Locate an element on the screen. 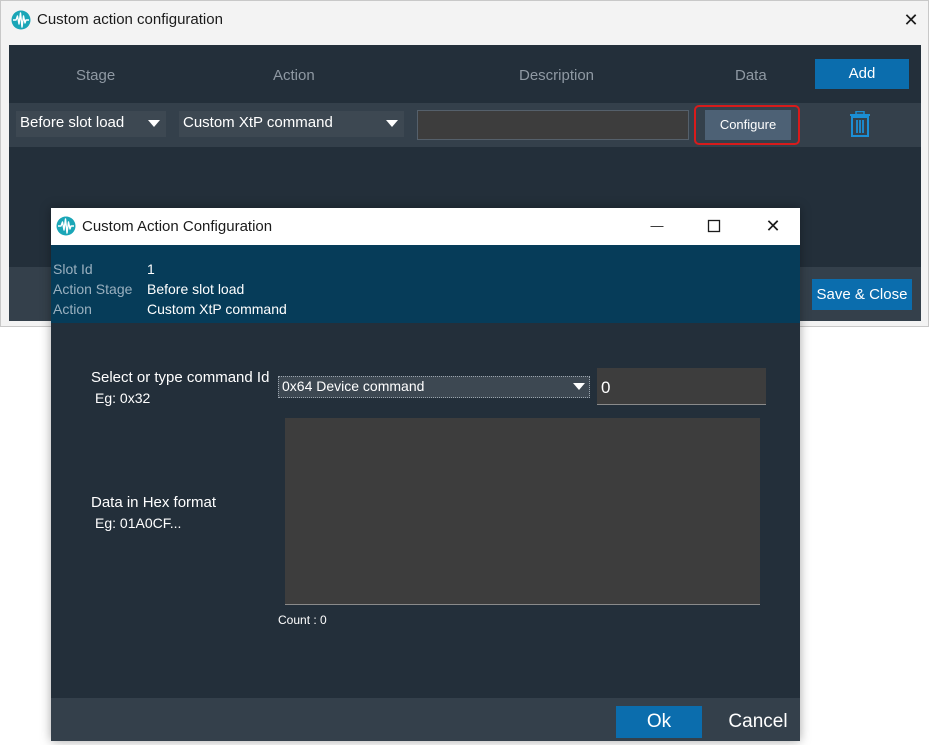 This screenshot has height=745, width=931. main-titlebar: Custom action configuration ✕ is located at coordinates (464, 20).